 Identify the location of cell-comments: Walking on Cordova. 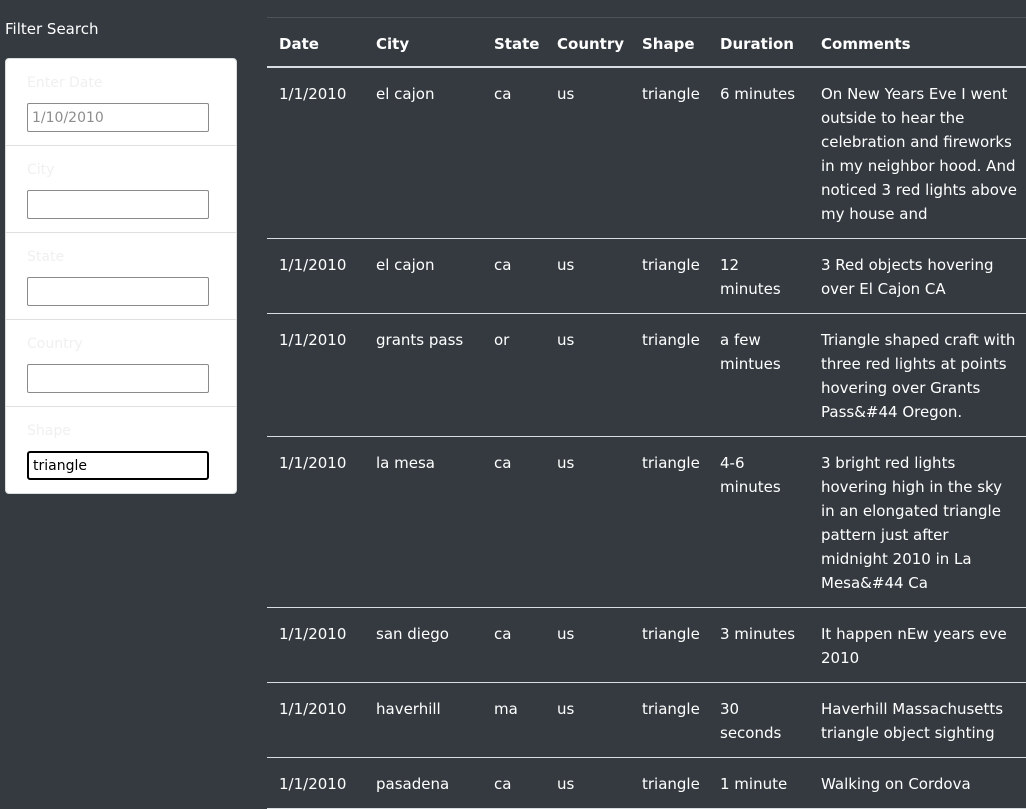
(917, 783).